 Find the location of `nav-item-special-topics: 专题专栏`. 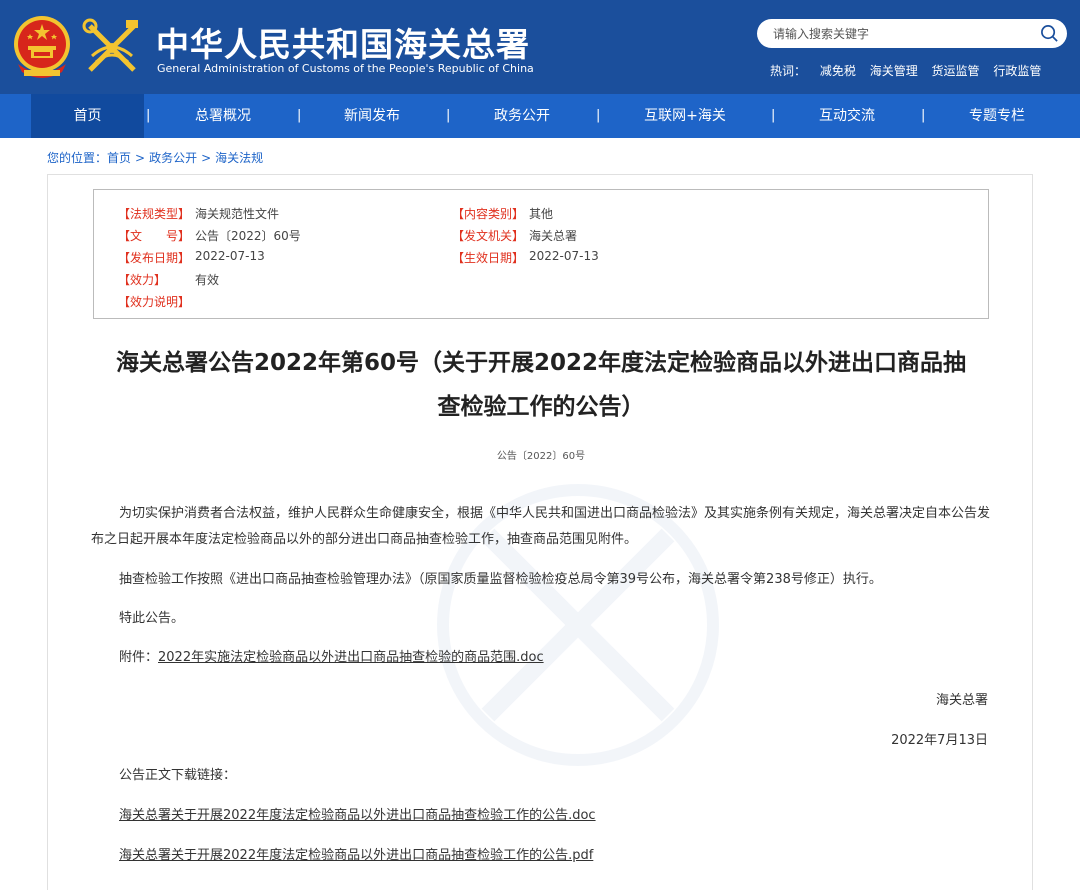

nav-item-special-topics: 专题专栏 is located at coordinates (997, 116).